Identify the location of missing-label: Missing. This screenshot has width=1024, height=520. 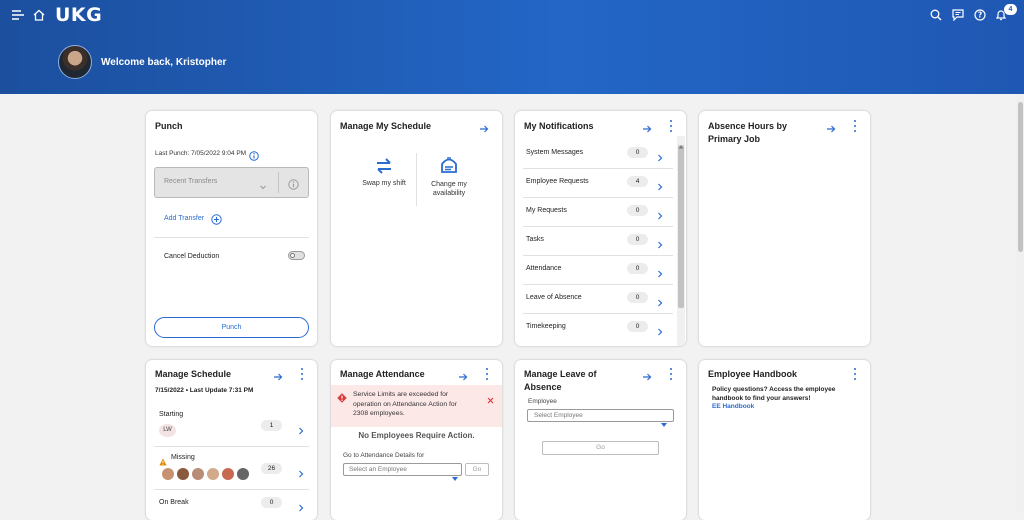
(183, 457).